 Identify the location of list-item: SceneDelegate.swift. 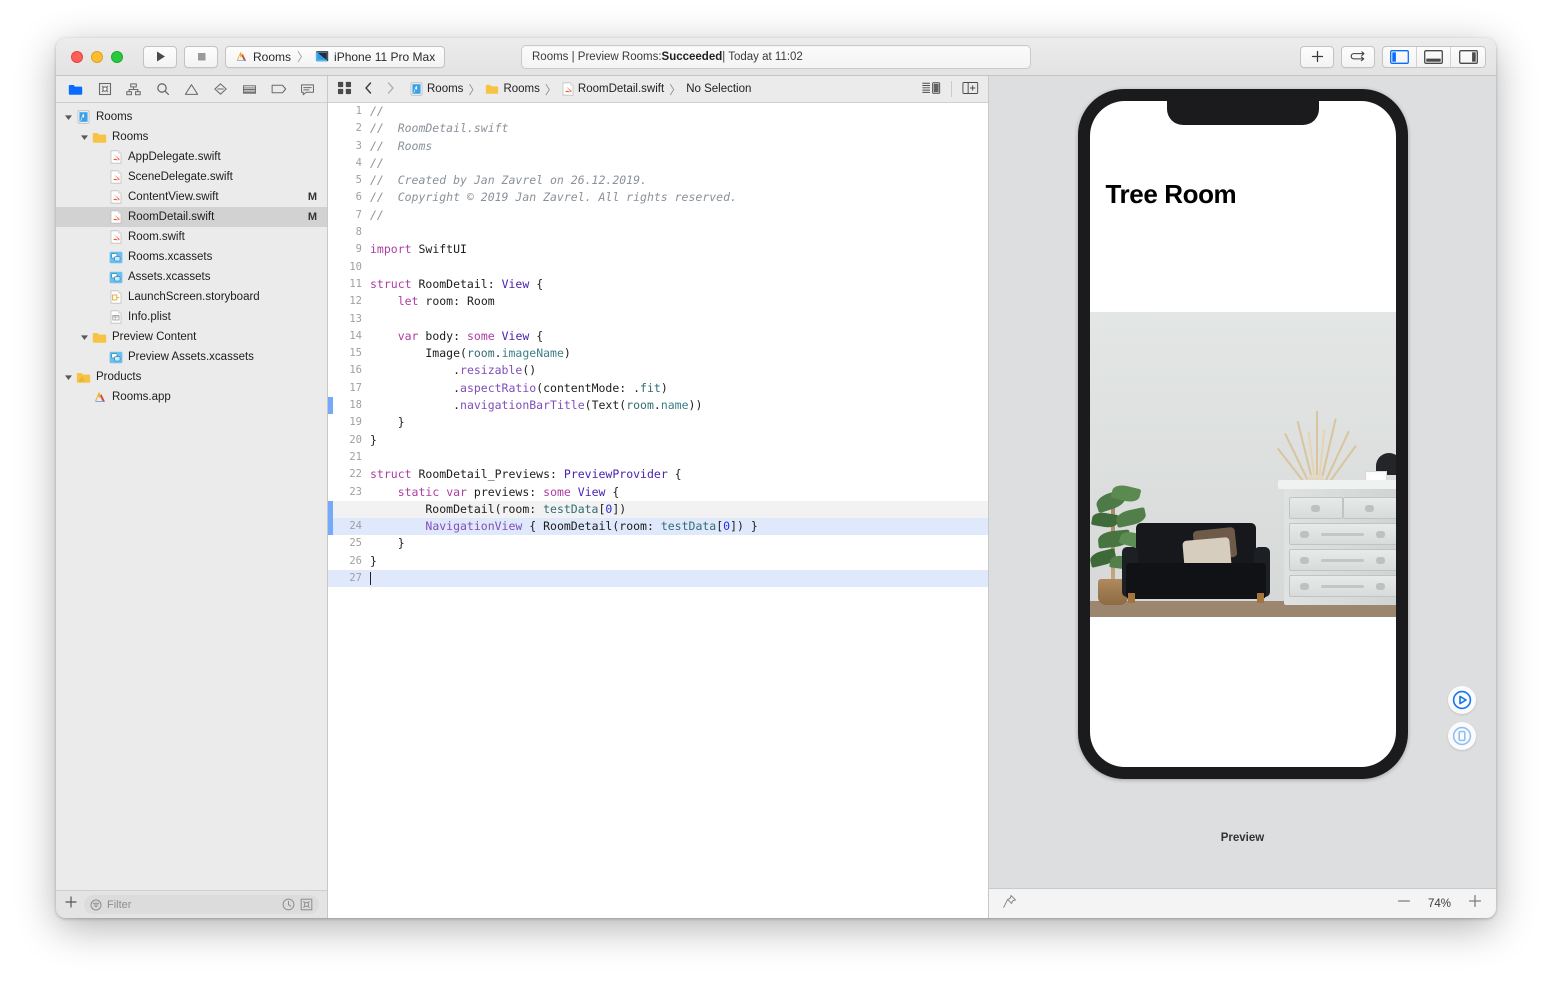
(191, 177).